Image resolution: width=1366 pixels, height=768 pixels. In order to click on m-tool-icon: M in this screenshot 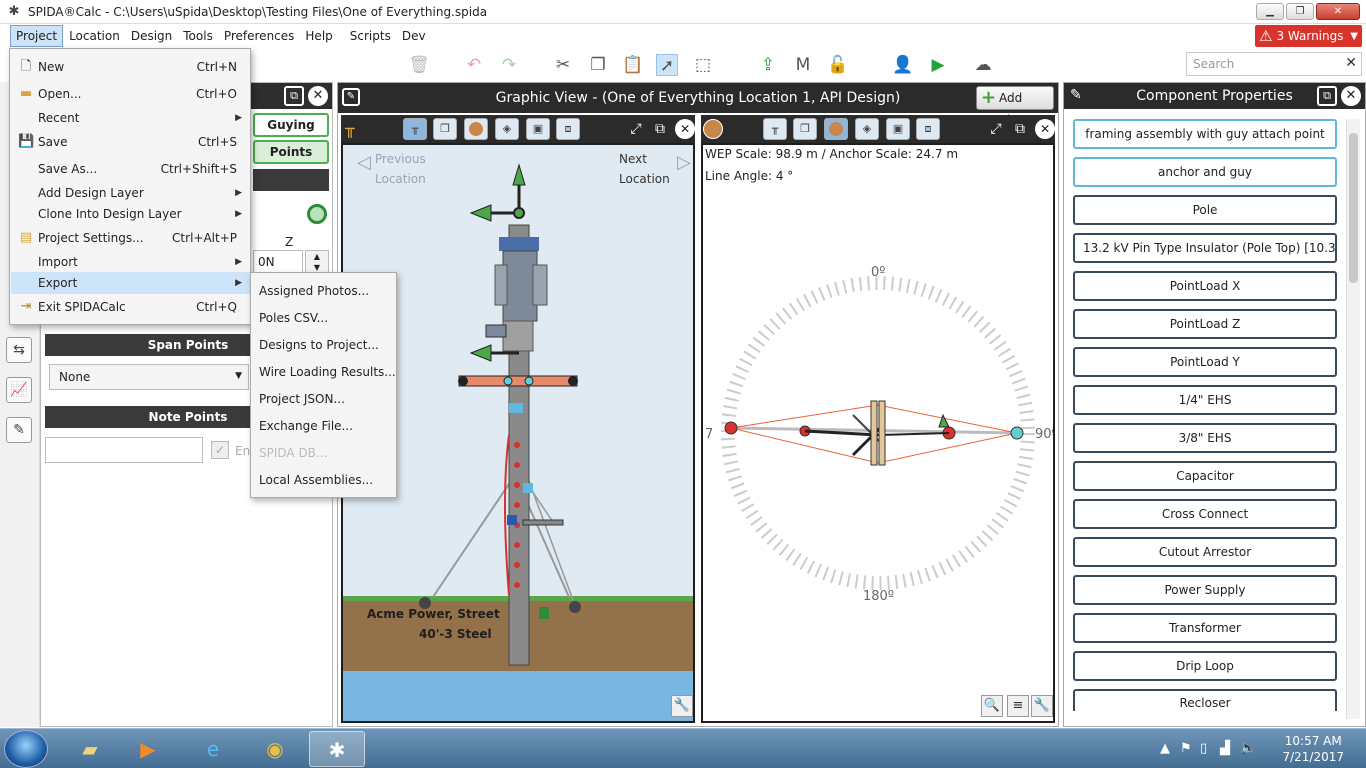, I will do `click(803, 65)`.